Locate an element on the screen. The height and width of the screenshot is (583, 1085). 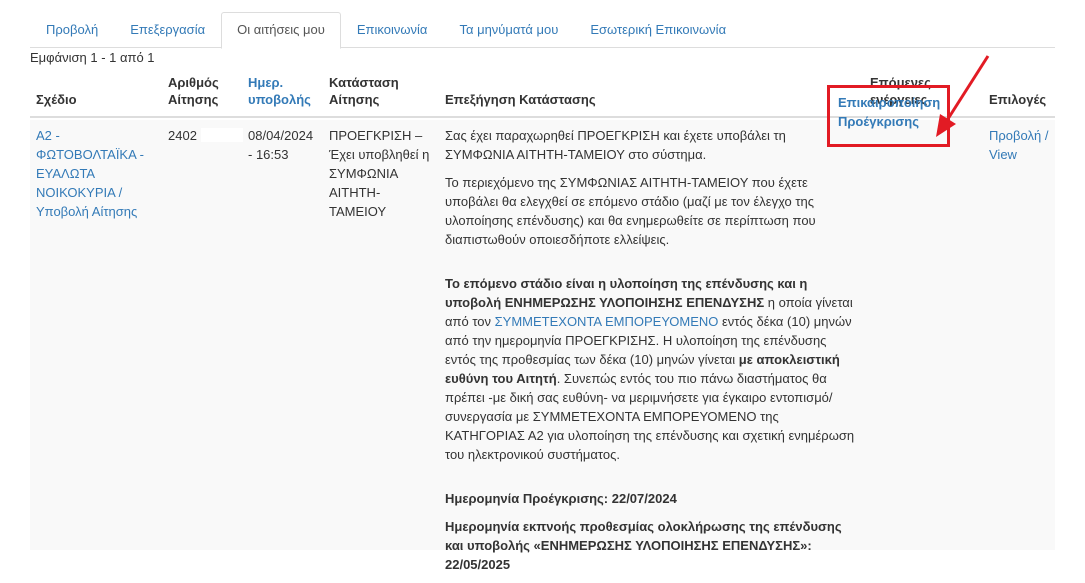
plan-link-line: ΦΩΤΟΒΟΛΤΑΪΚΑ - is located at coordinates (90, 154).